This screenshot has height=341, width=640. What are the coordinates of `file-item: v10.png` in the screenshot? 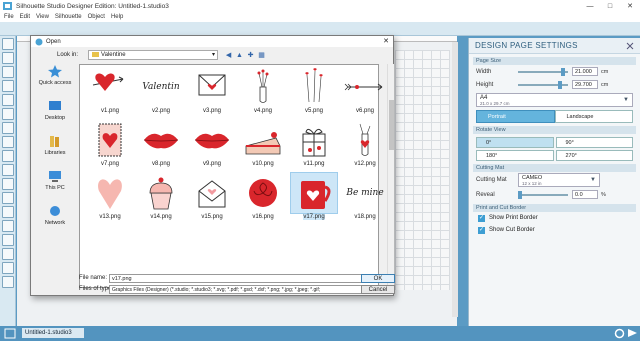 It's located at (263, 145).